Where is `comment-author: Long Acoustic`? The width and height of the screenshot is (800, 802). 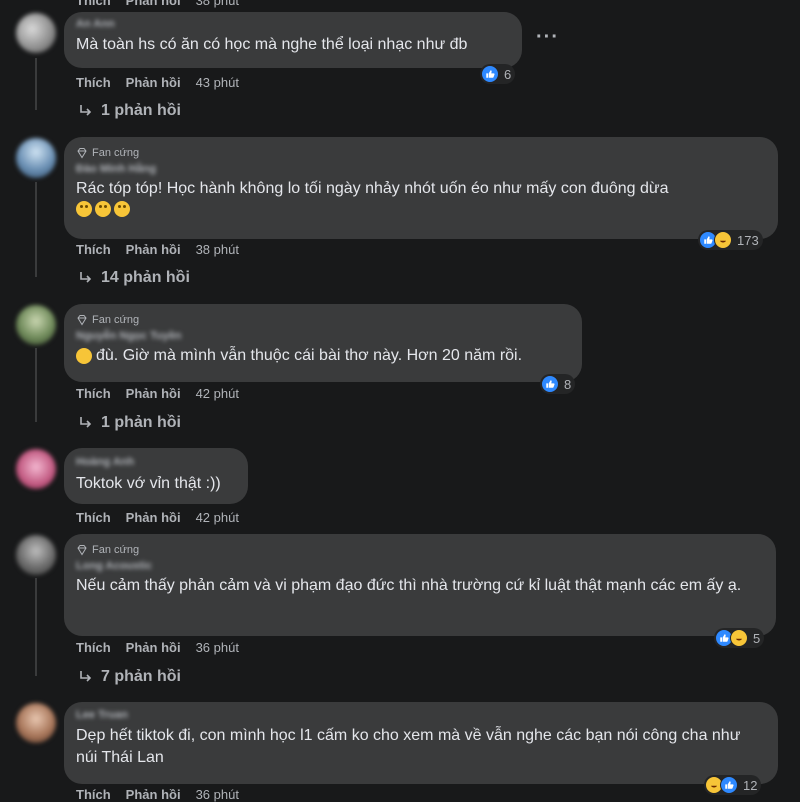 comment-author: Long Acoustic is located at coordinates (420, 566).